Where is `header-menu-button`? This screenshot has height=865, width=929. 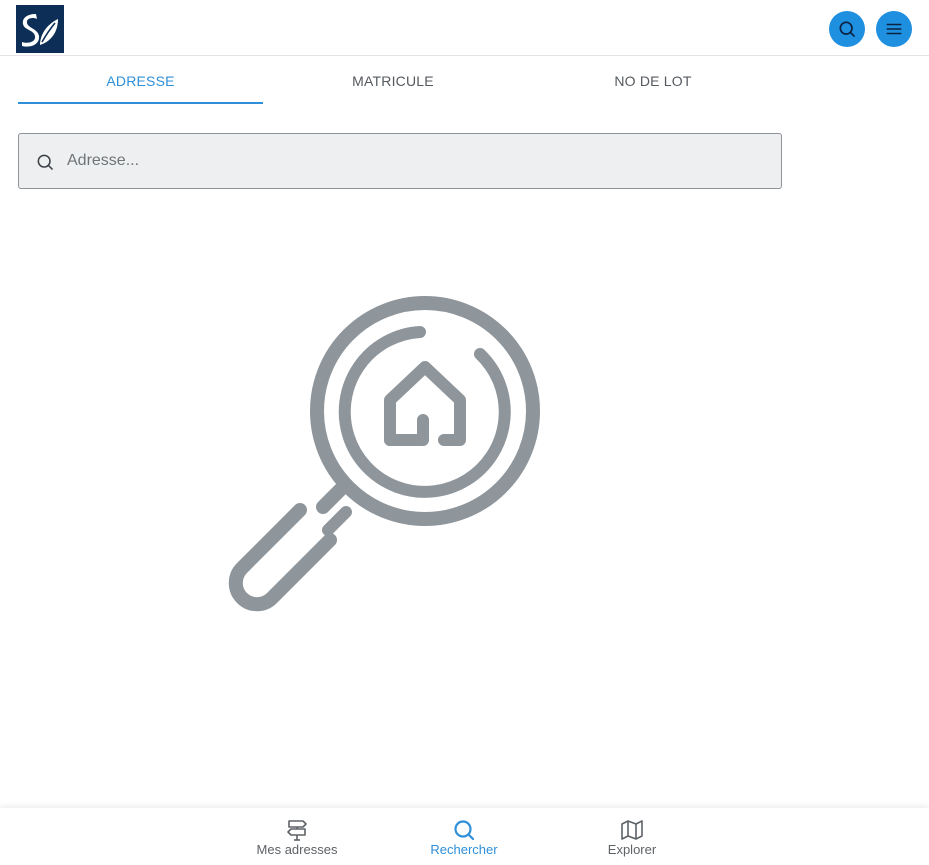
header-menu-button is located at coordinates (894, 29).